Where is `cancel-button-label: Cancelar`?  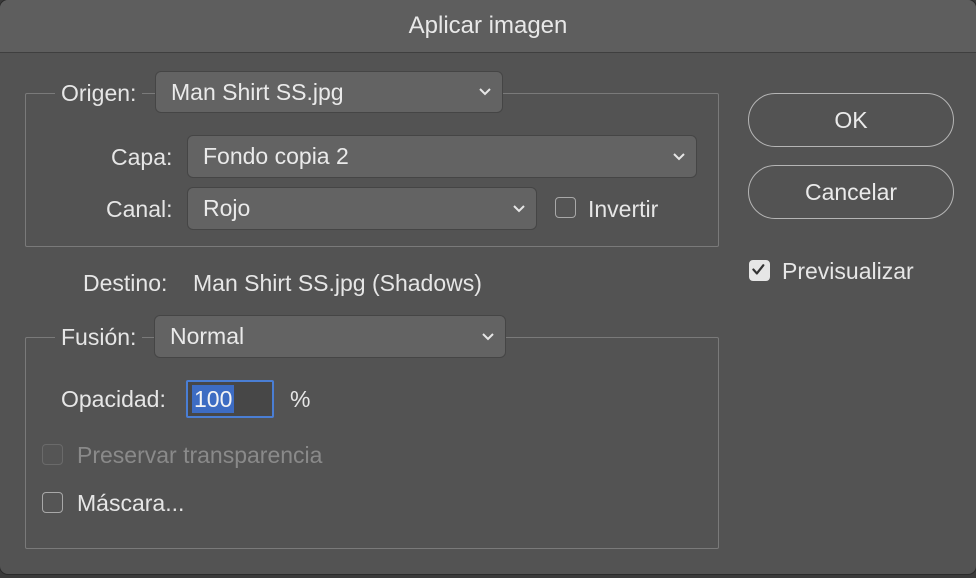 cancel-button-label: Cancelar is located at coordinates (851, 191).